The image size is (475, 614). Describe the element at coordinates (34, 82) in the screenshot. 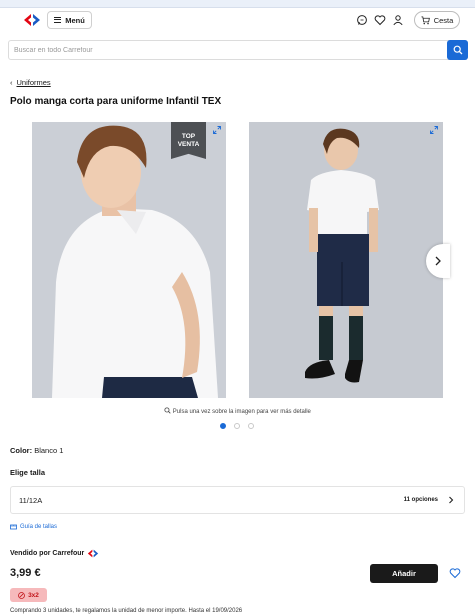

I see `breadcrumb-link: Uniformes` at that location.